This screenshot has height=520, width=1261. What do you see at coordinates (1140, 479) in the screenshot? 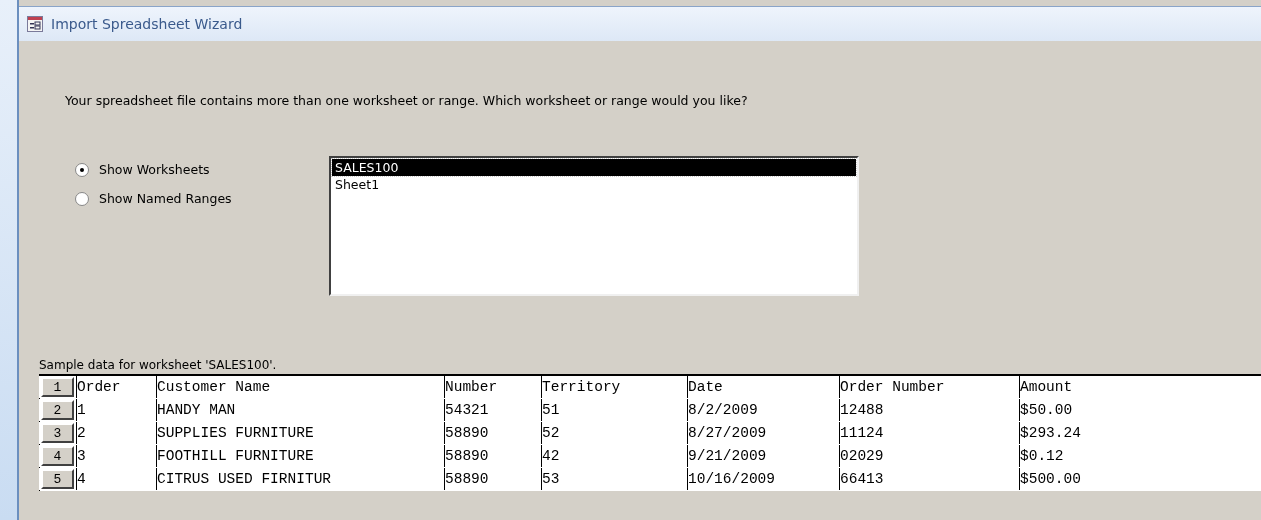
I see `table-cell: $500.00` at bounding box center [1140, 479].